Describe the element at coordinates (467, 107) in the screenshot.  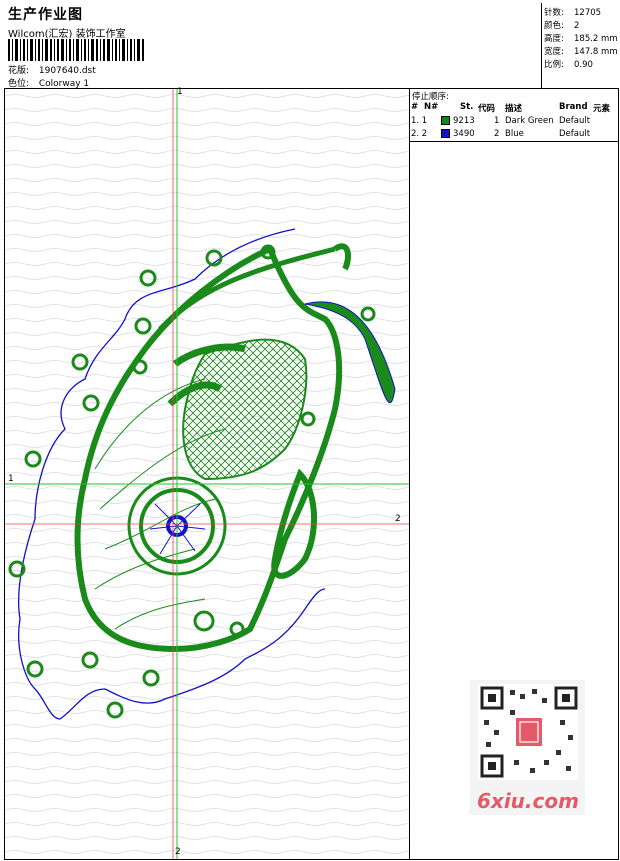
I see `col-stop: St.` at that location.